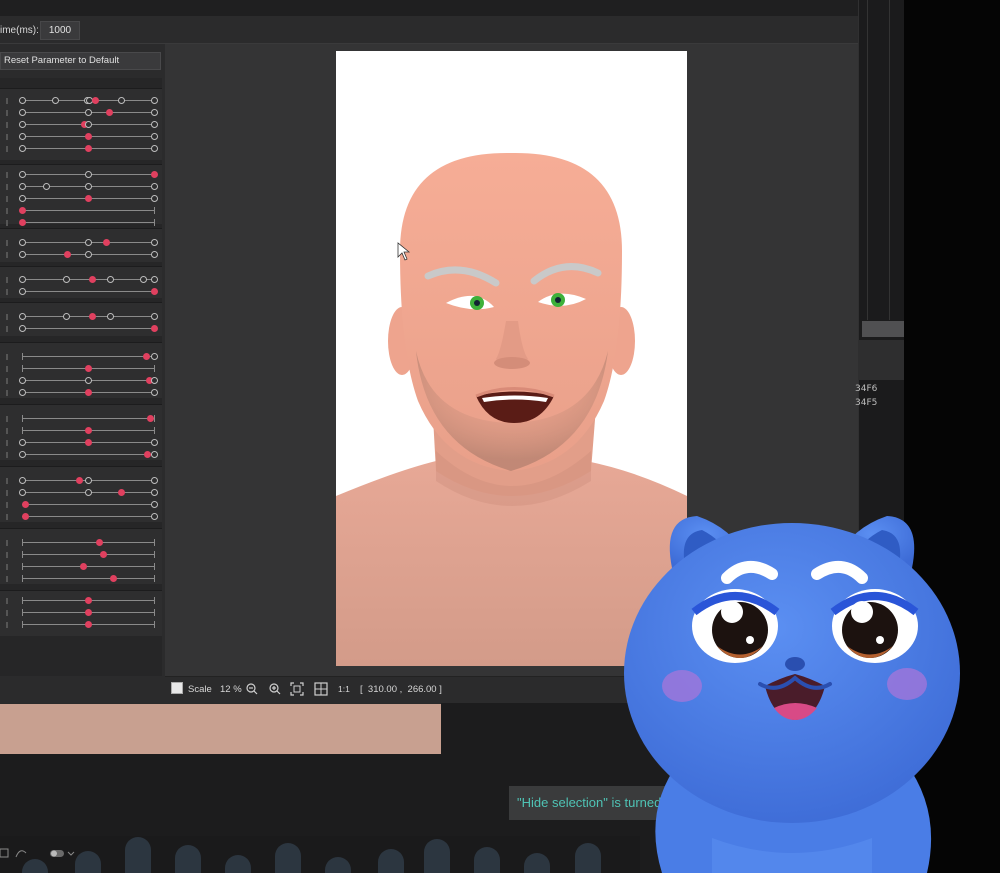 The image size is (1000, 873). Describe the element at coordinates (4, 853) in the screenshot. I see `grid-icon` at that location.